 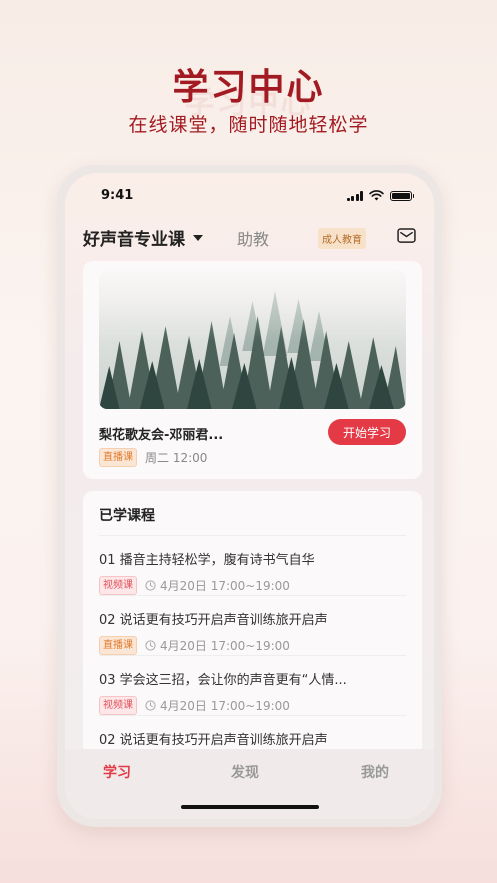 What do you see at coordinates (207, 560) in the screenshot?
I see `lesson-title: 01 播音主持轻松学，腹有诗书气自华` at bounding box center [207, 560].